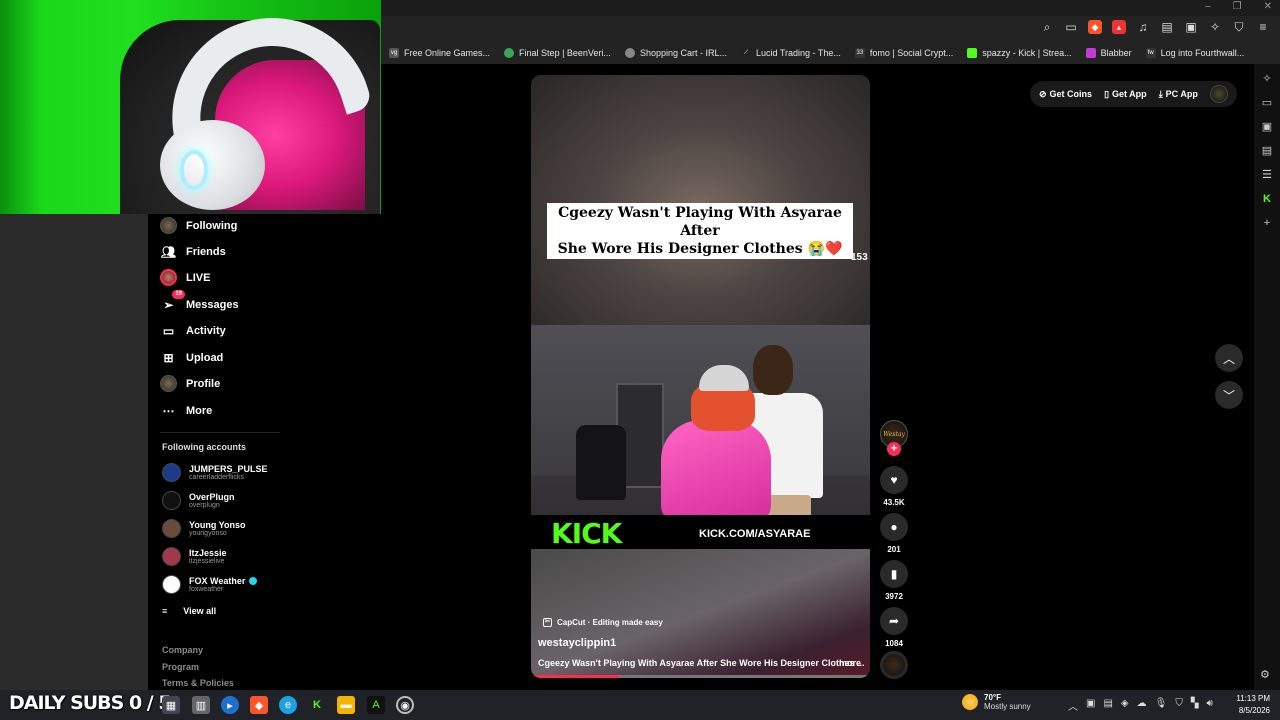 The height and width of the screenshot is (720, 1280). Describe the element at coordinates (894, 449) in the screenshot. I see `follow-button: +` at that location.